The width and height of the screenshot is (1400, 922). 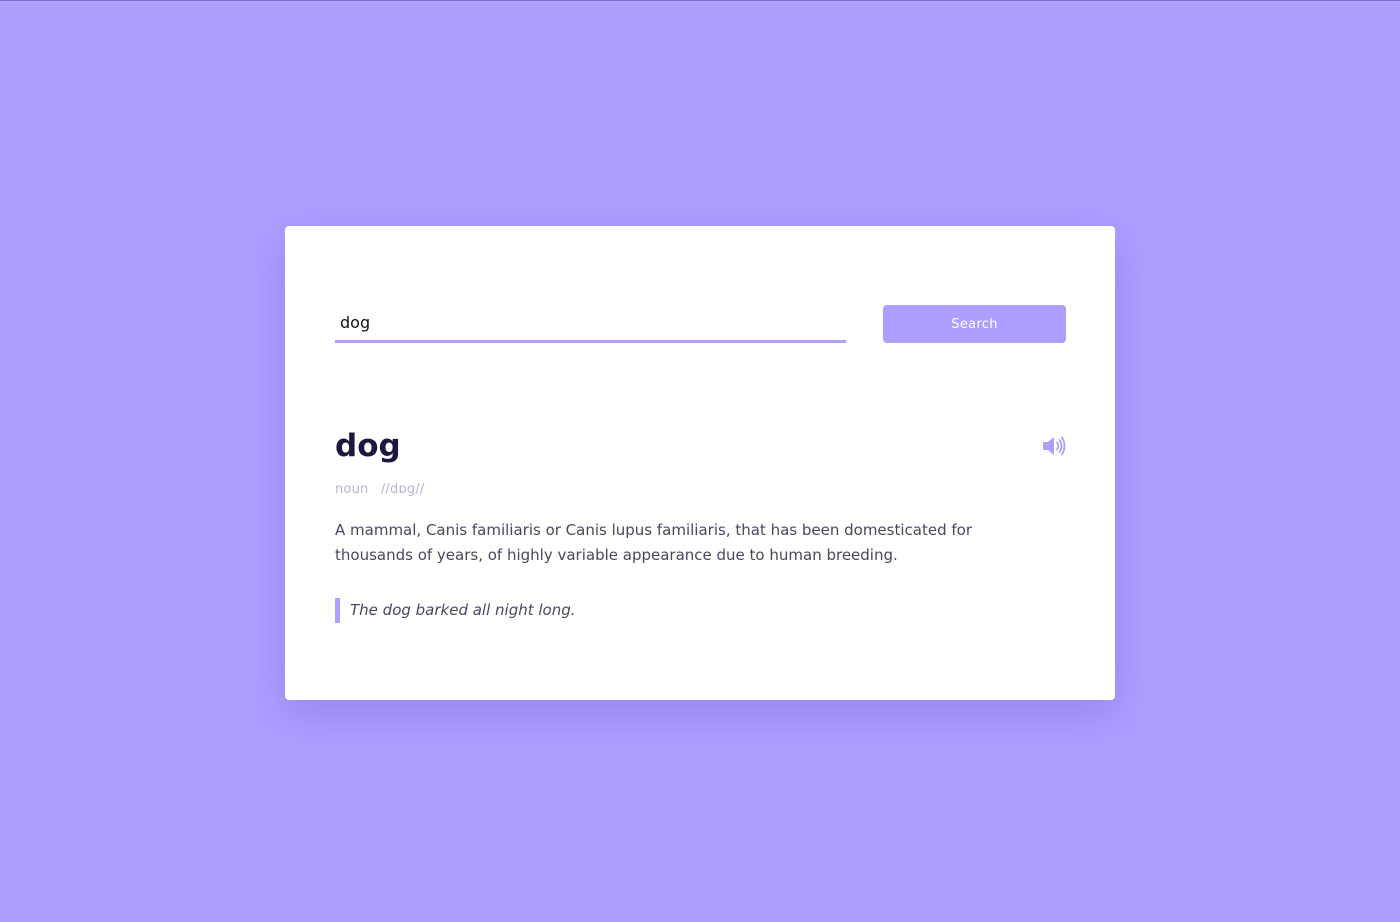 I want to click on search-row: Search, so click(x=700, y=325).